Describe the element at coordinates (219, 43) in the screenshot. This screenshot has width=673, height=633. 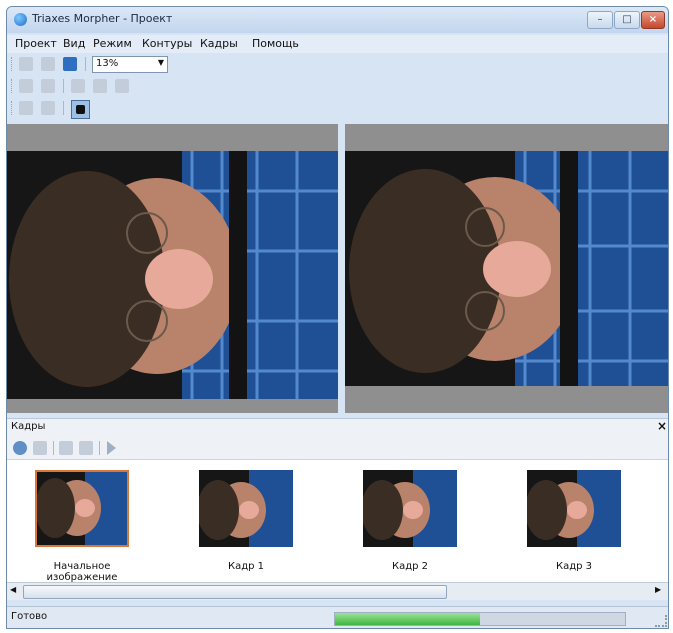
I see `menu-frames: Кадры` at that location.